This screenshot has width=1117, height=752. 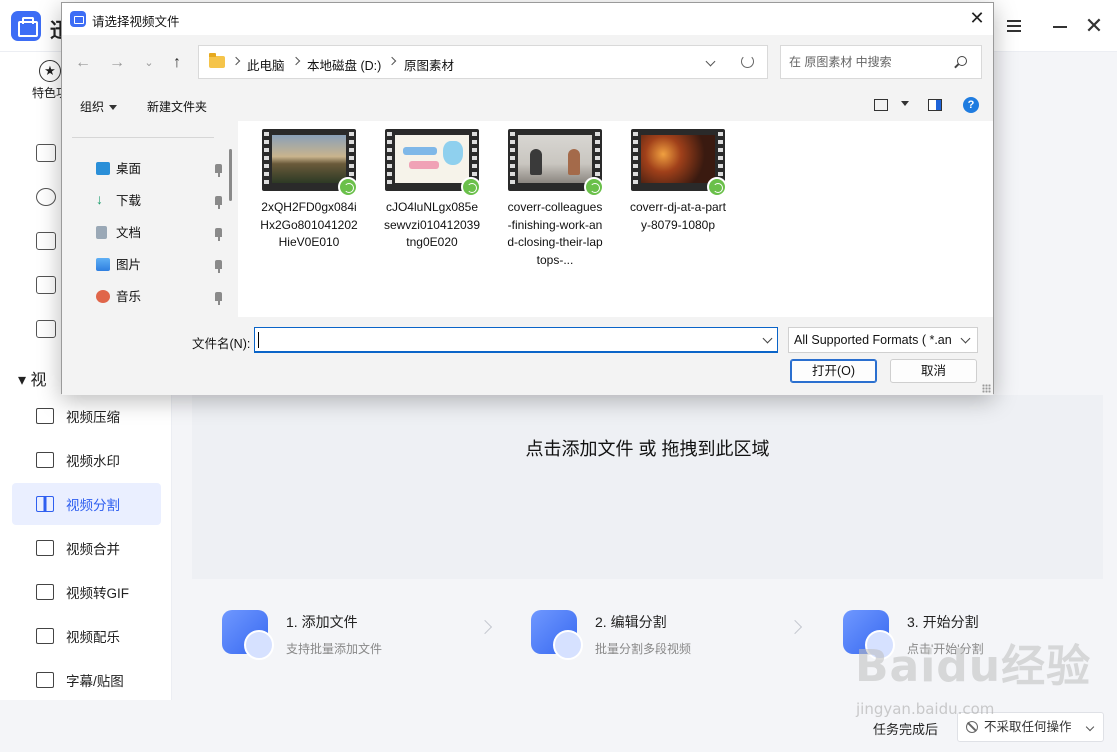 What do you see at coordinates (50, 71) in the screenshot?
I see `star-icon: ★` at bounding box center [50, 71].